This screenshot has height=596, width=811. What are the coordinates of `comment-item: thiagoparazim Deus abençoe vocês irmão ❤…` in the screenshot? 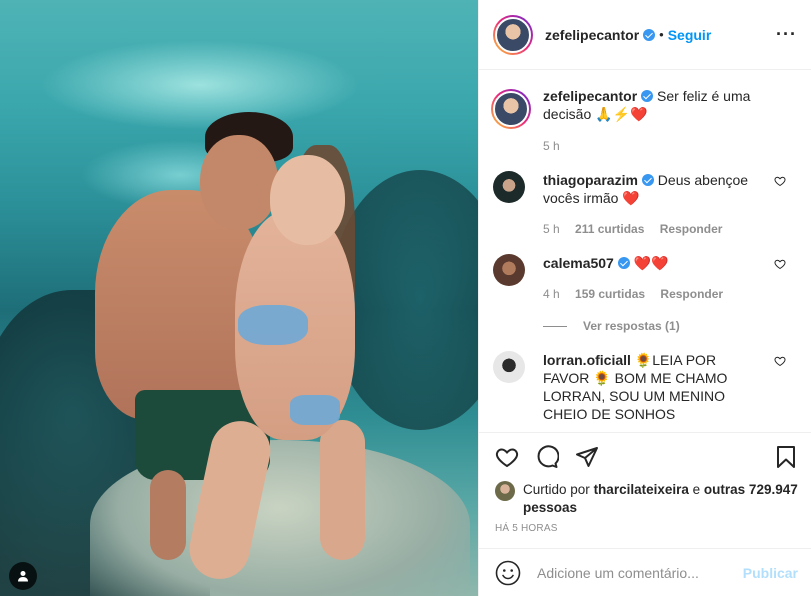 It's located at (645, 204).